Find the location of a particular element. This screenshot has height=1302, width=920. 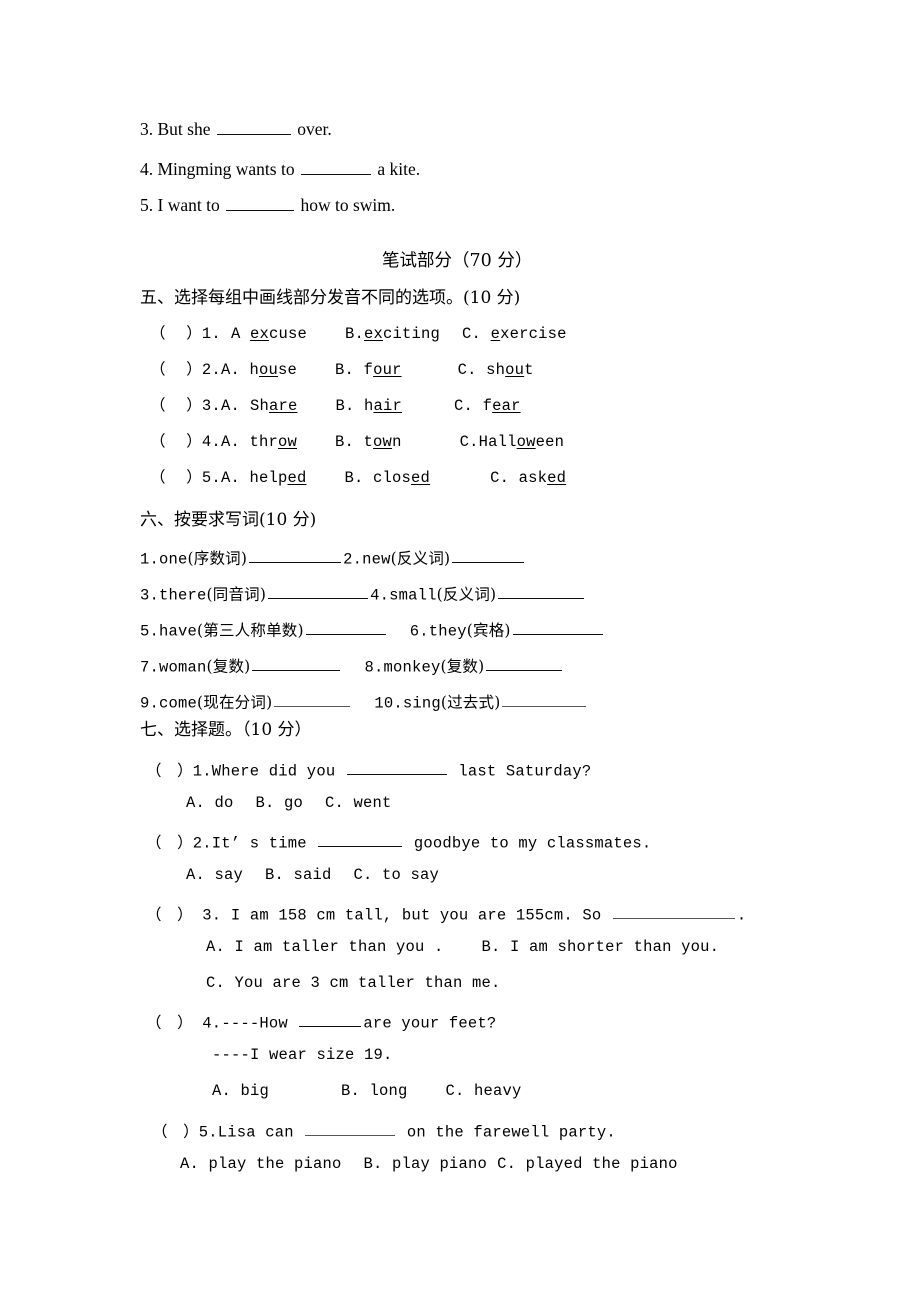

item-text-before: I want to is located at coordinates (188, 205).